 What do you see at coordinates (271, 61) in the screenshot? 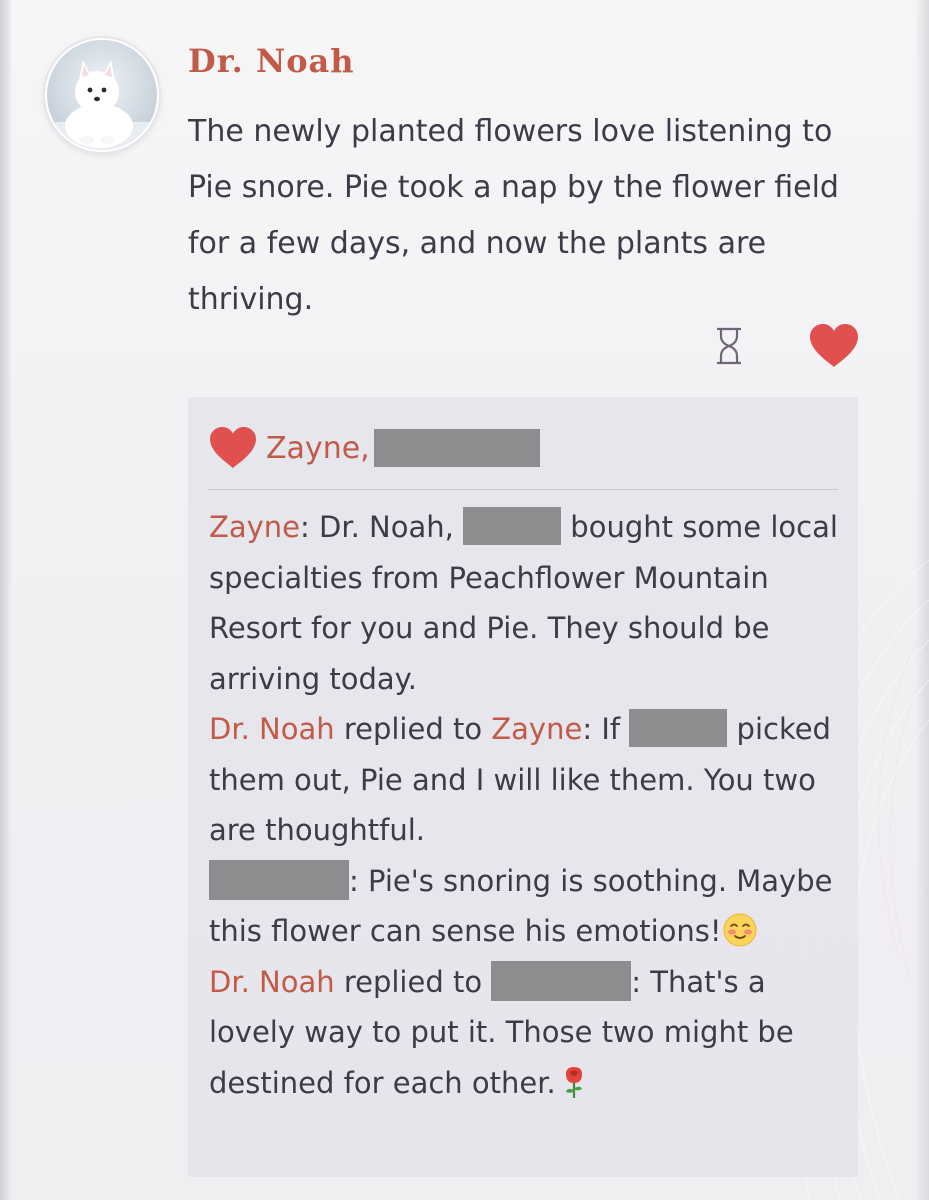
I see `post-author-name: Dr. Noah` at bounding box center [271, 61].